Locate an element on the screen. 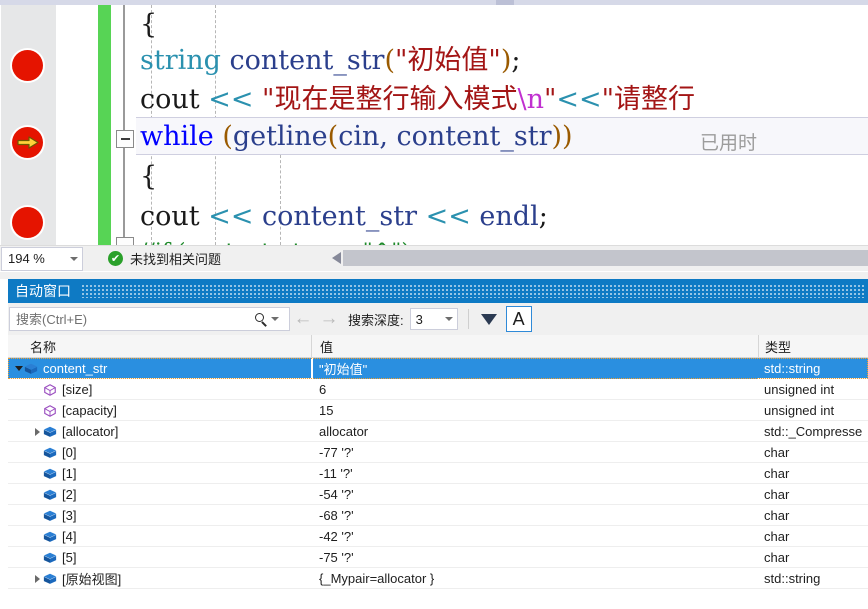  column-header-name: 名称 is located at coordinates (159, 346).